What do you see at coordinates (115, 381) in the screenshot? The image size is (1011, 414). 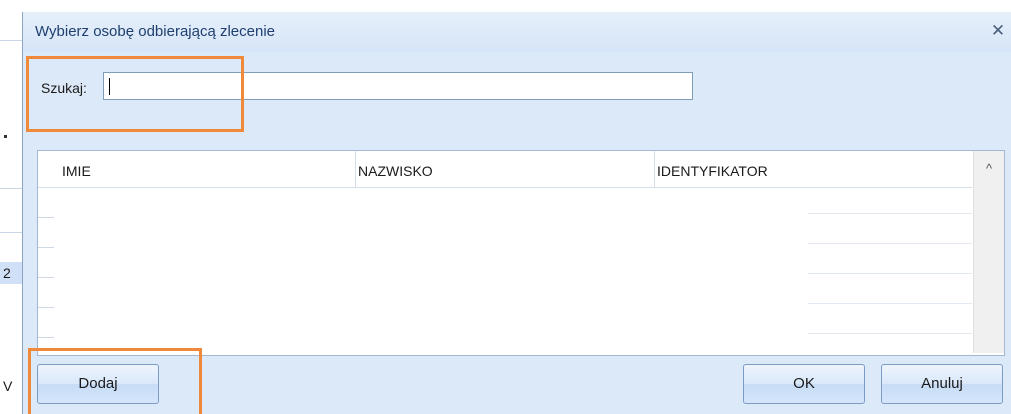 I see `highlight-add-button` at bounding box center [115, 381].